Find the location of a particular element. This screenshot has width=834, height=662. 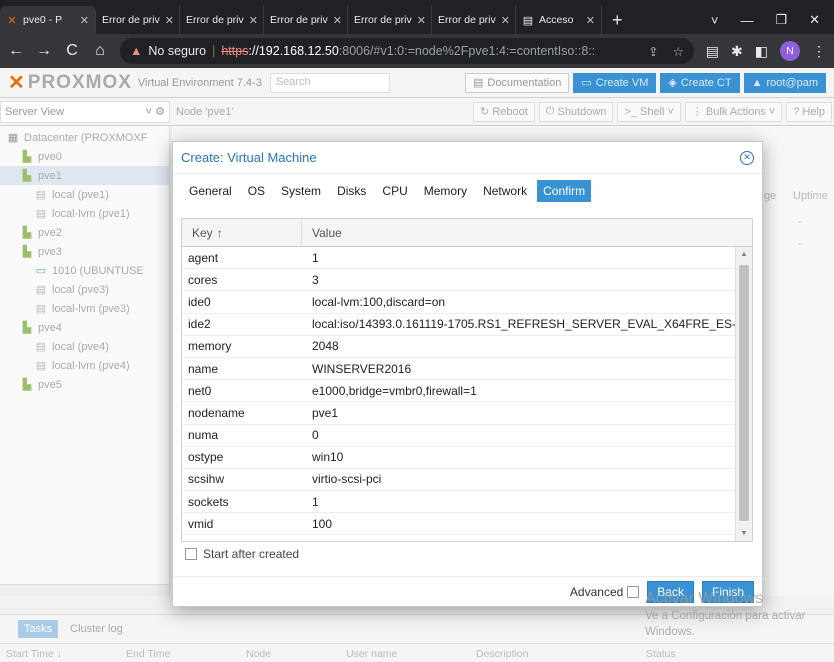

tree-item-label: pve3 is located at coordinates (50, 251).